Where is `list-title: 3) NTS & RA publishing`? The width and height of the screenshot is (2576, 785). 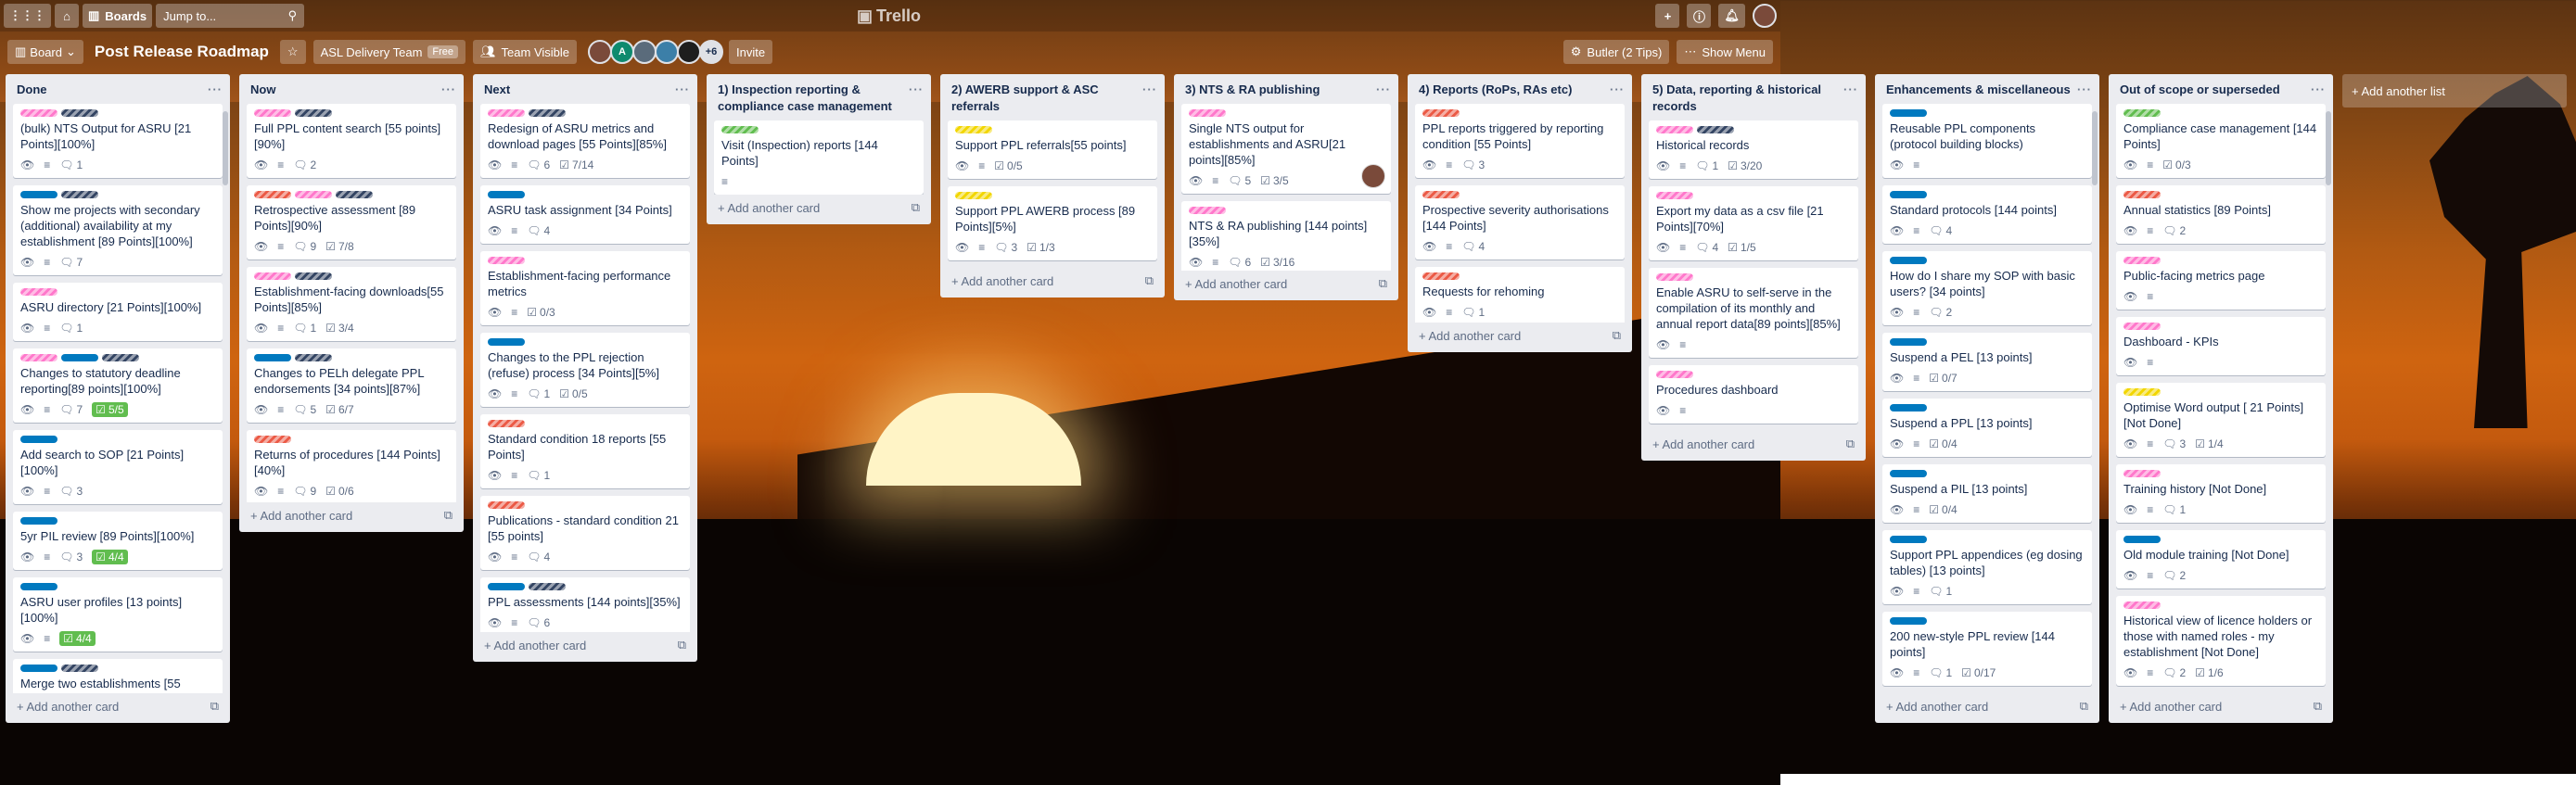
list-title: 3) NTS & RA publishing is located at coordinates (1252, 90).